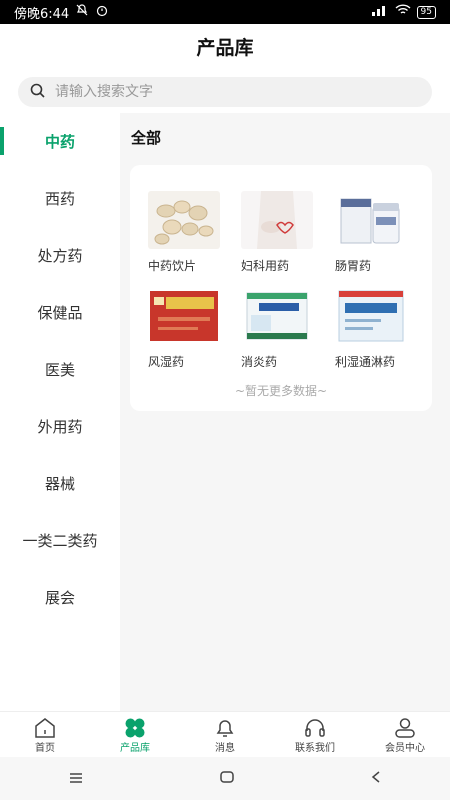  I want to click on anti-inflammatory-image, so click(277, 316).